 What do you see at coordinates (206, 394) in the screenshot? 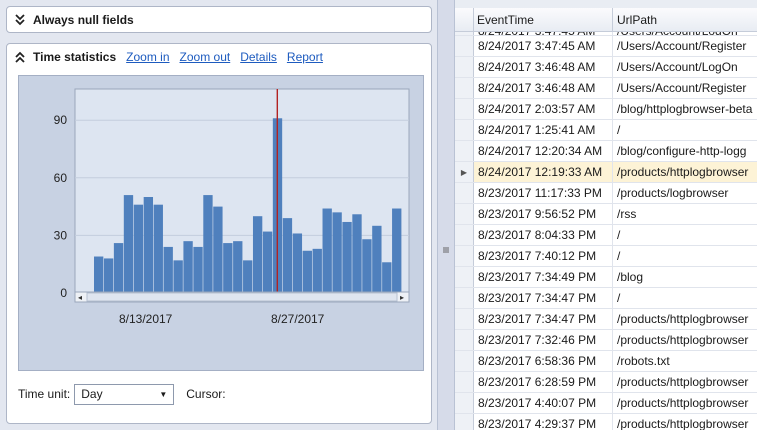
I see `cursor-label: Cursor:` at bounding box center [206, 394].